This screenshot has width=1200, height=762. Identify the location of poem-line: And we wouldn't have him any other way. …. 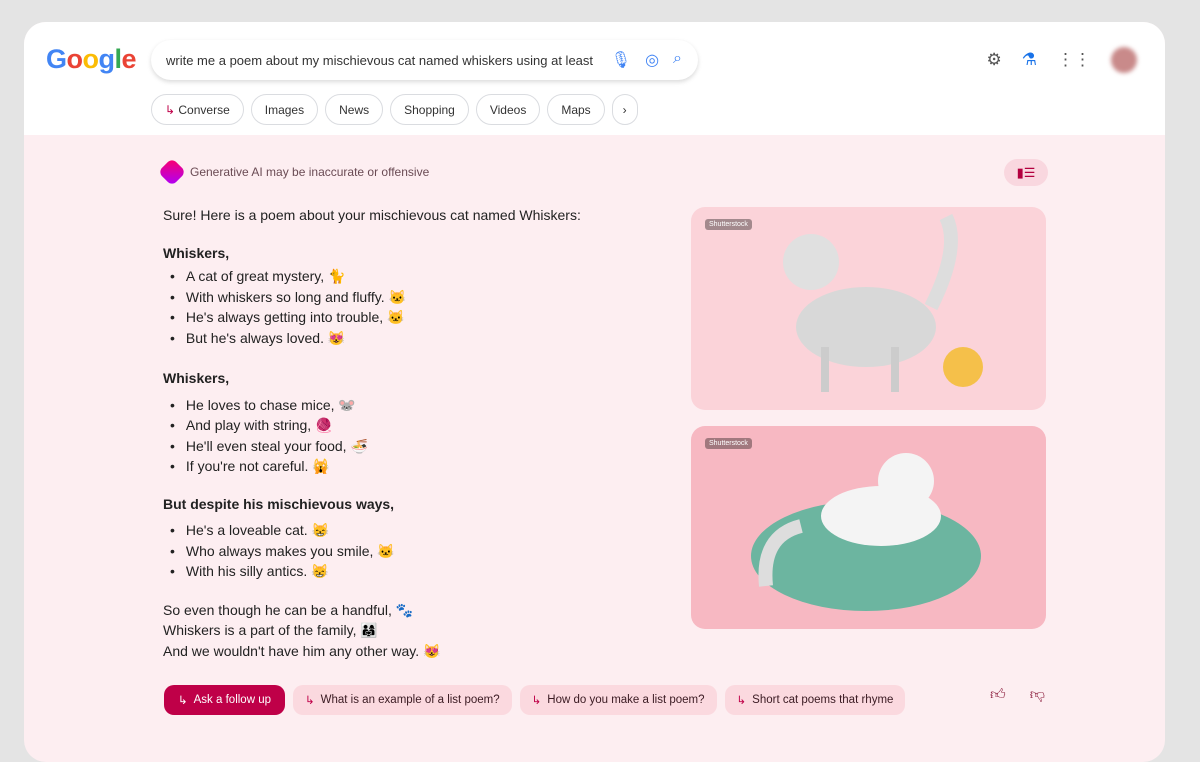
(302, 650).